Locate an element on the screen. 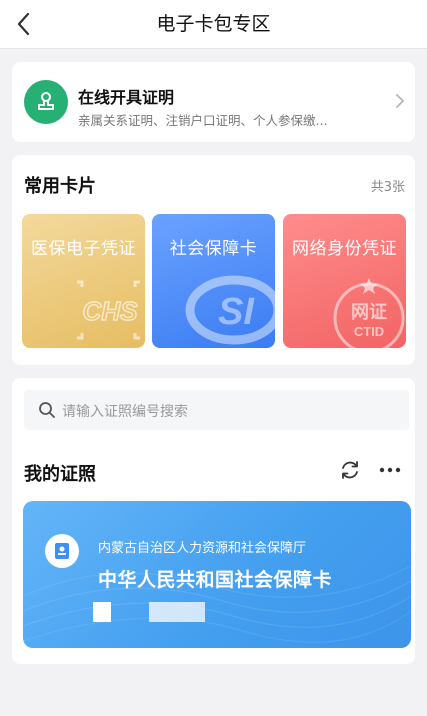 Image resolution: width=427 pixels, height=716 pixels. social-security-card: 社会保障卡 SI is located at coordinates (213, 281).